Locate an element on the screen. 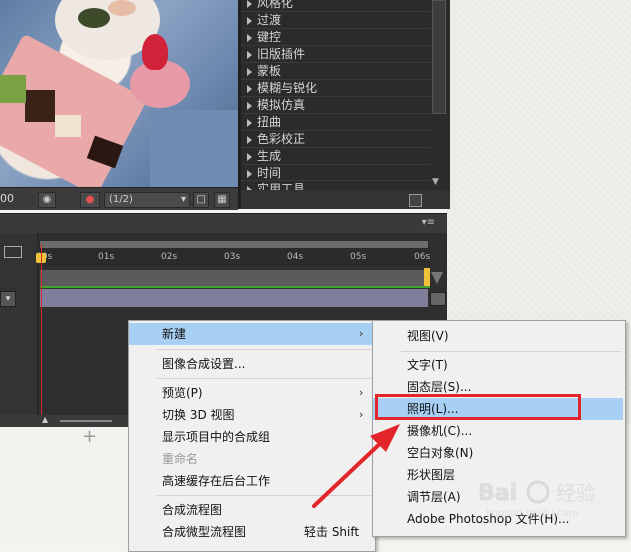 This screenshot has width=631, height=552. resolution-value: (1/2) is located at coordinates (121, 199).